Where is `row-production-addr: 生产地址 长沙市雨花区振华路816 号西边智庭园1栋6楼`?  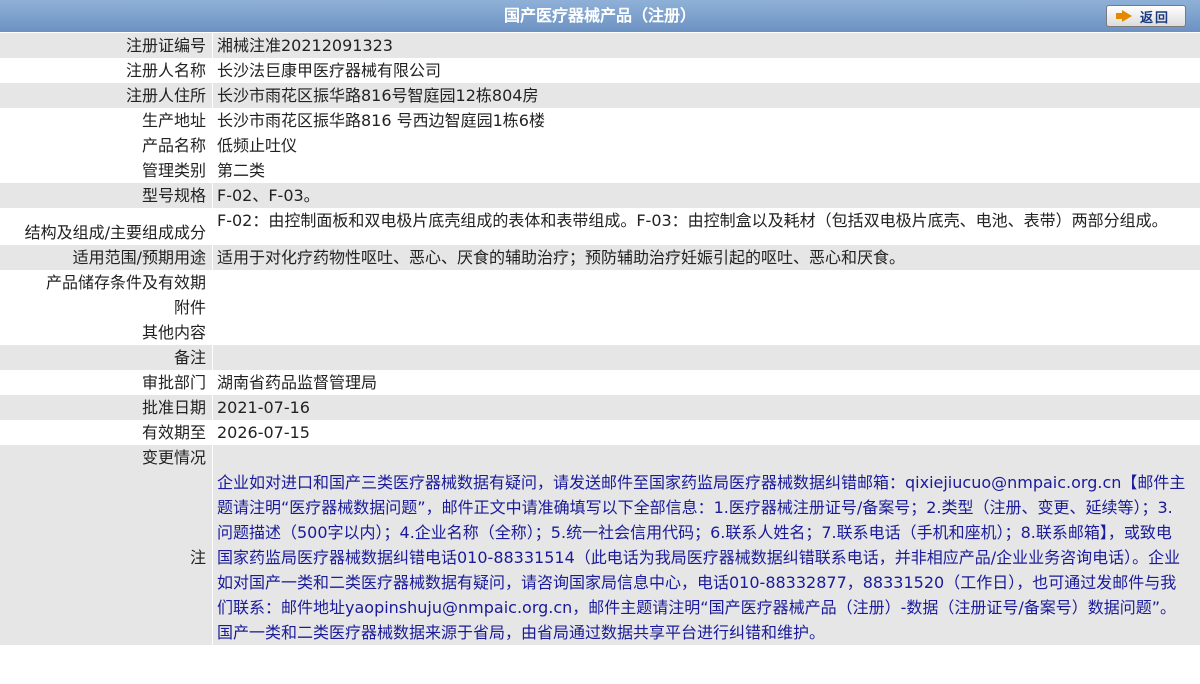
row-production-addr: 生产地址 长沙市雨花区振华路816 号西边智庭园1栋6楼 is located at coordinates (600, 120).